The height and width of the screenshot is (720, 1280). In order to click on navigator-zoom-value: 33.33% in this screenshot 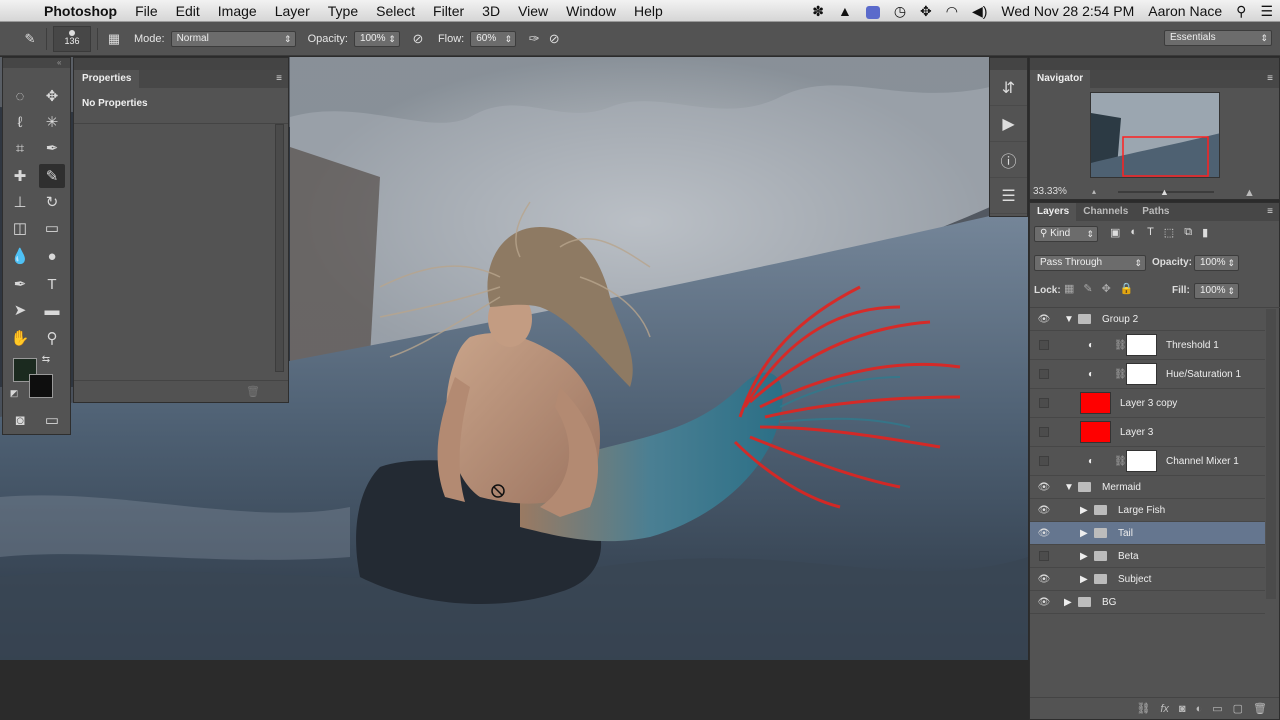, I will do `click(1050, 191)`.